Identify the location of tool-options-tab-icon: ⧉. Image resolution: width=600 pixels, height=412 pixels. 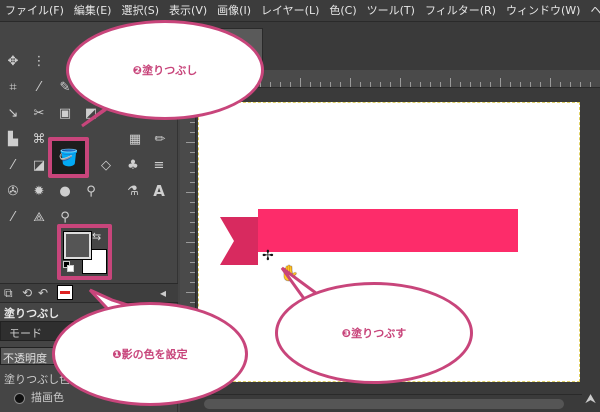
(8, 293).